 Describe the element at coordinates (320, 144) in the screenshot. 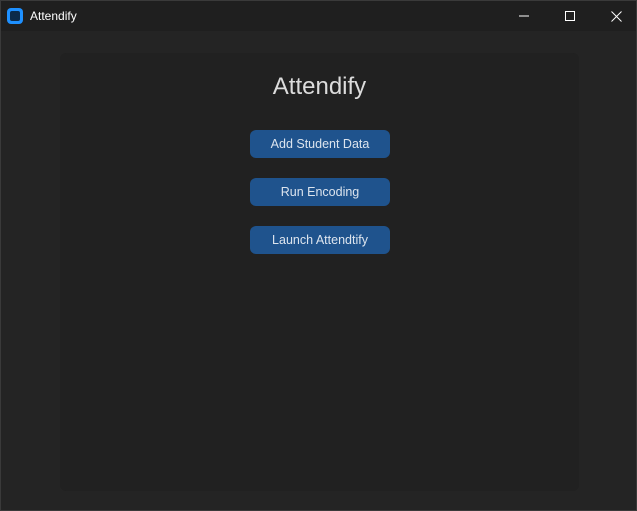

I see `add-student-data-button: Add Student Data` at that location.